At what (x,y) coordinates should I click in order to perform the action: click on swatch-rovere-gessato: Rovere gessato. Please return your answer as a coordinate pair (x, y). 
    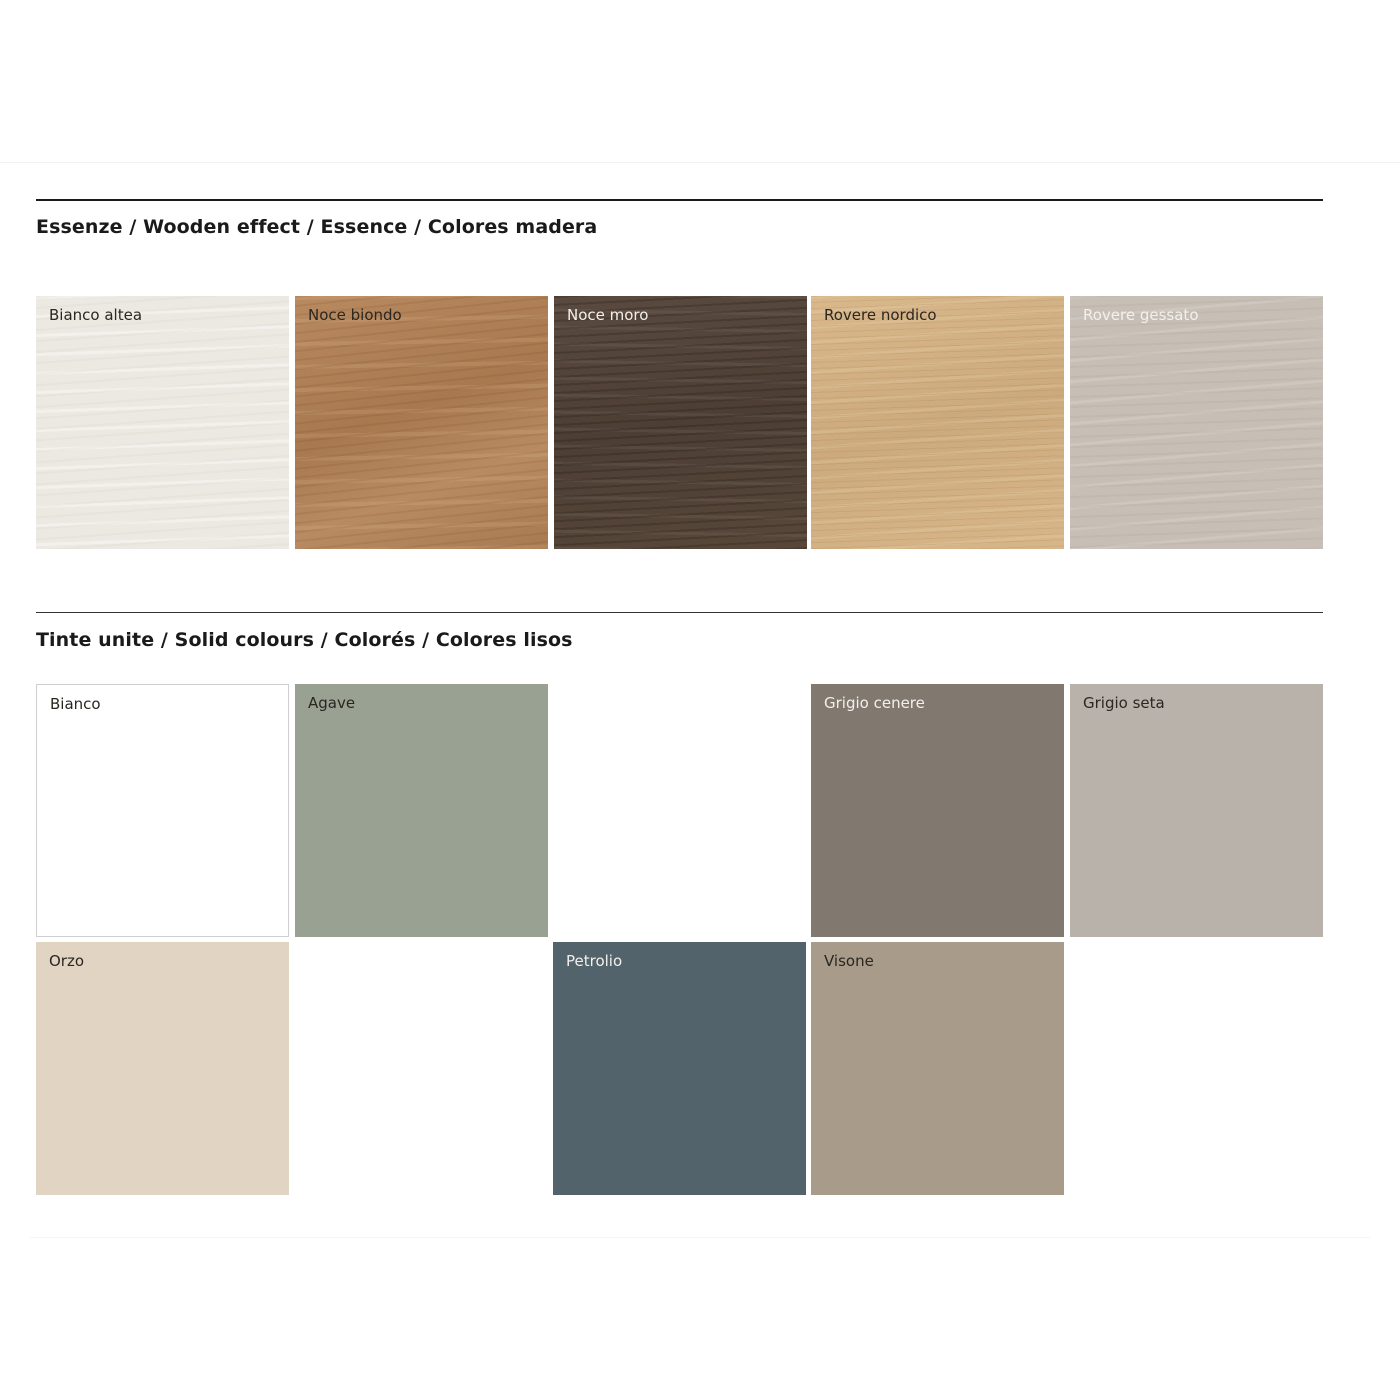
    Looking at the image, I should click on (1196, 422).